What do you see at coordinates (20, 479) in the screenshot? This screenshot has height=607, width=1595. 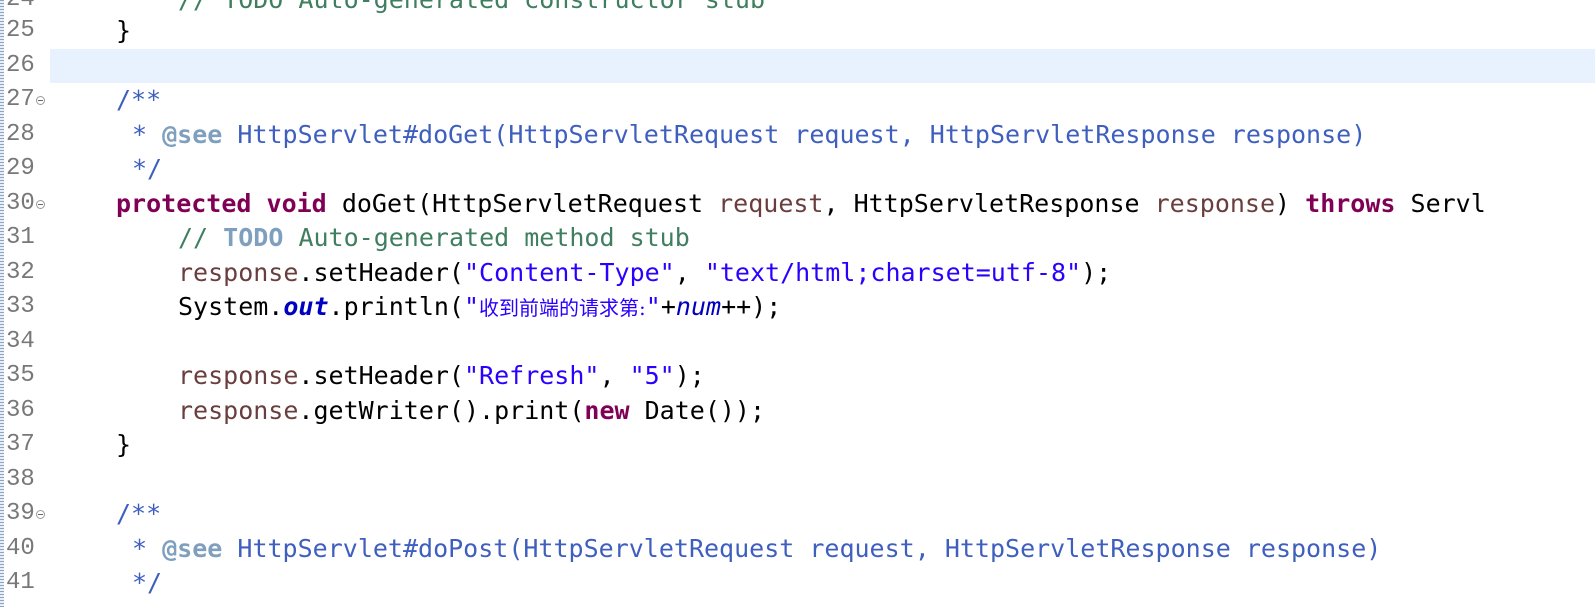 I see `line-number: 38` at bounding box center [20, 479].